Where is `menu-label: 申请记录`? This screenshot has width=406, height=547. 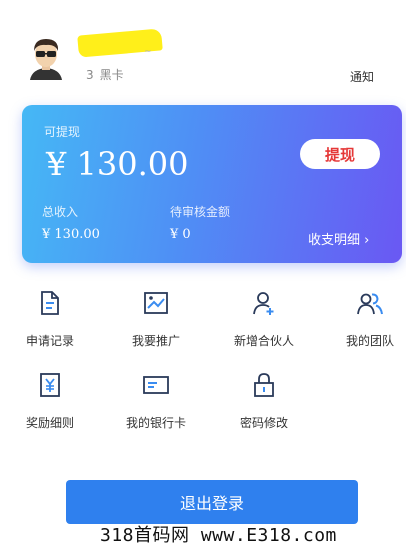
menu-label: 申请记录 is located at coordinates (49, 341).